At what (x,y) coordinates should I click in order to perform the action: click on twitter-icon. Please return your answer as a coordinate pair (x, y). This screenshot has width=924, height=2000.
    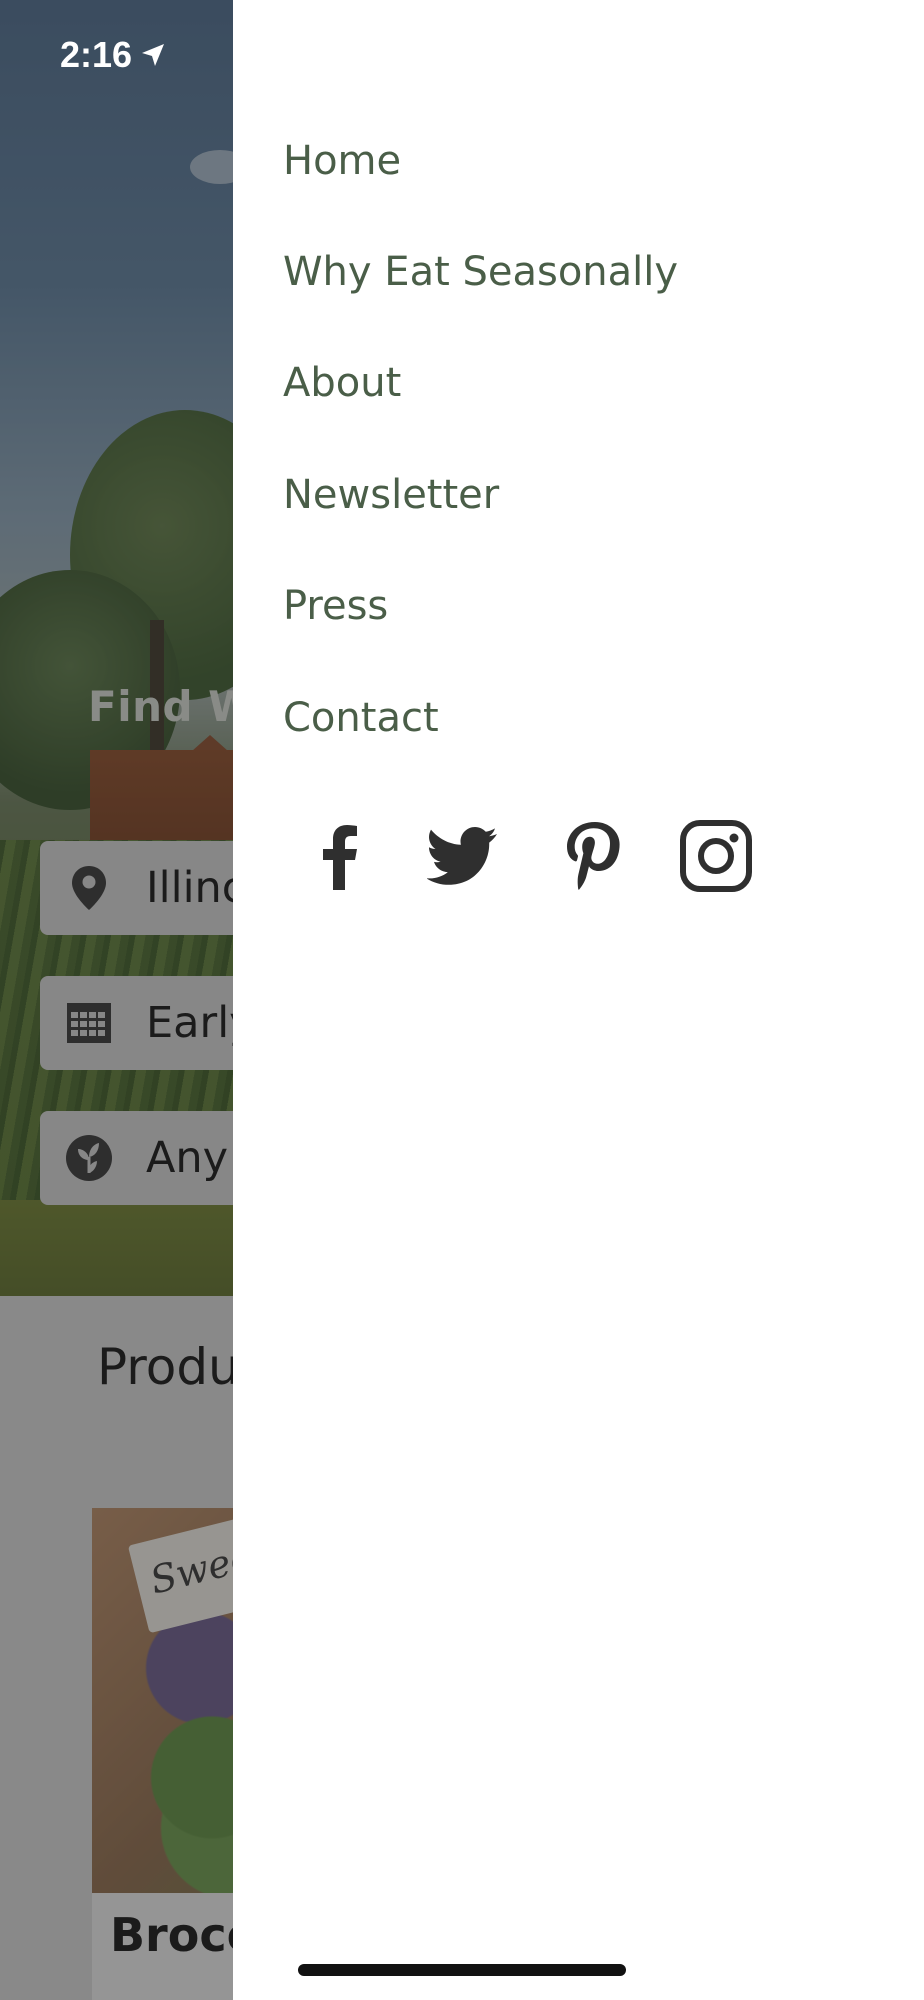
    Looking at the image, I should click on (461, 856).